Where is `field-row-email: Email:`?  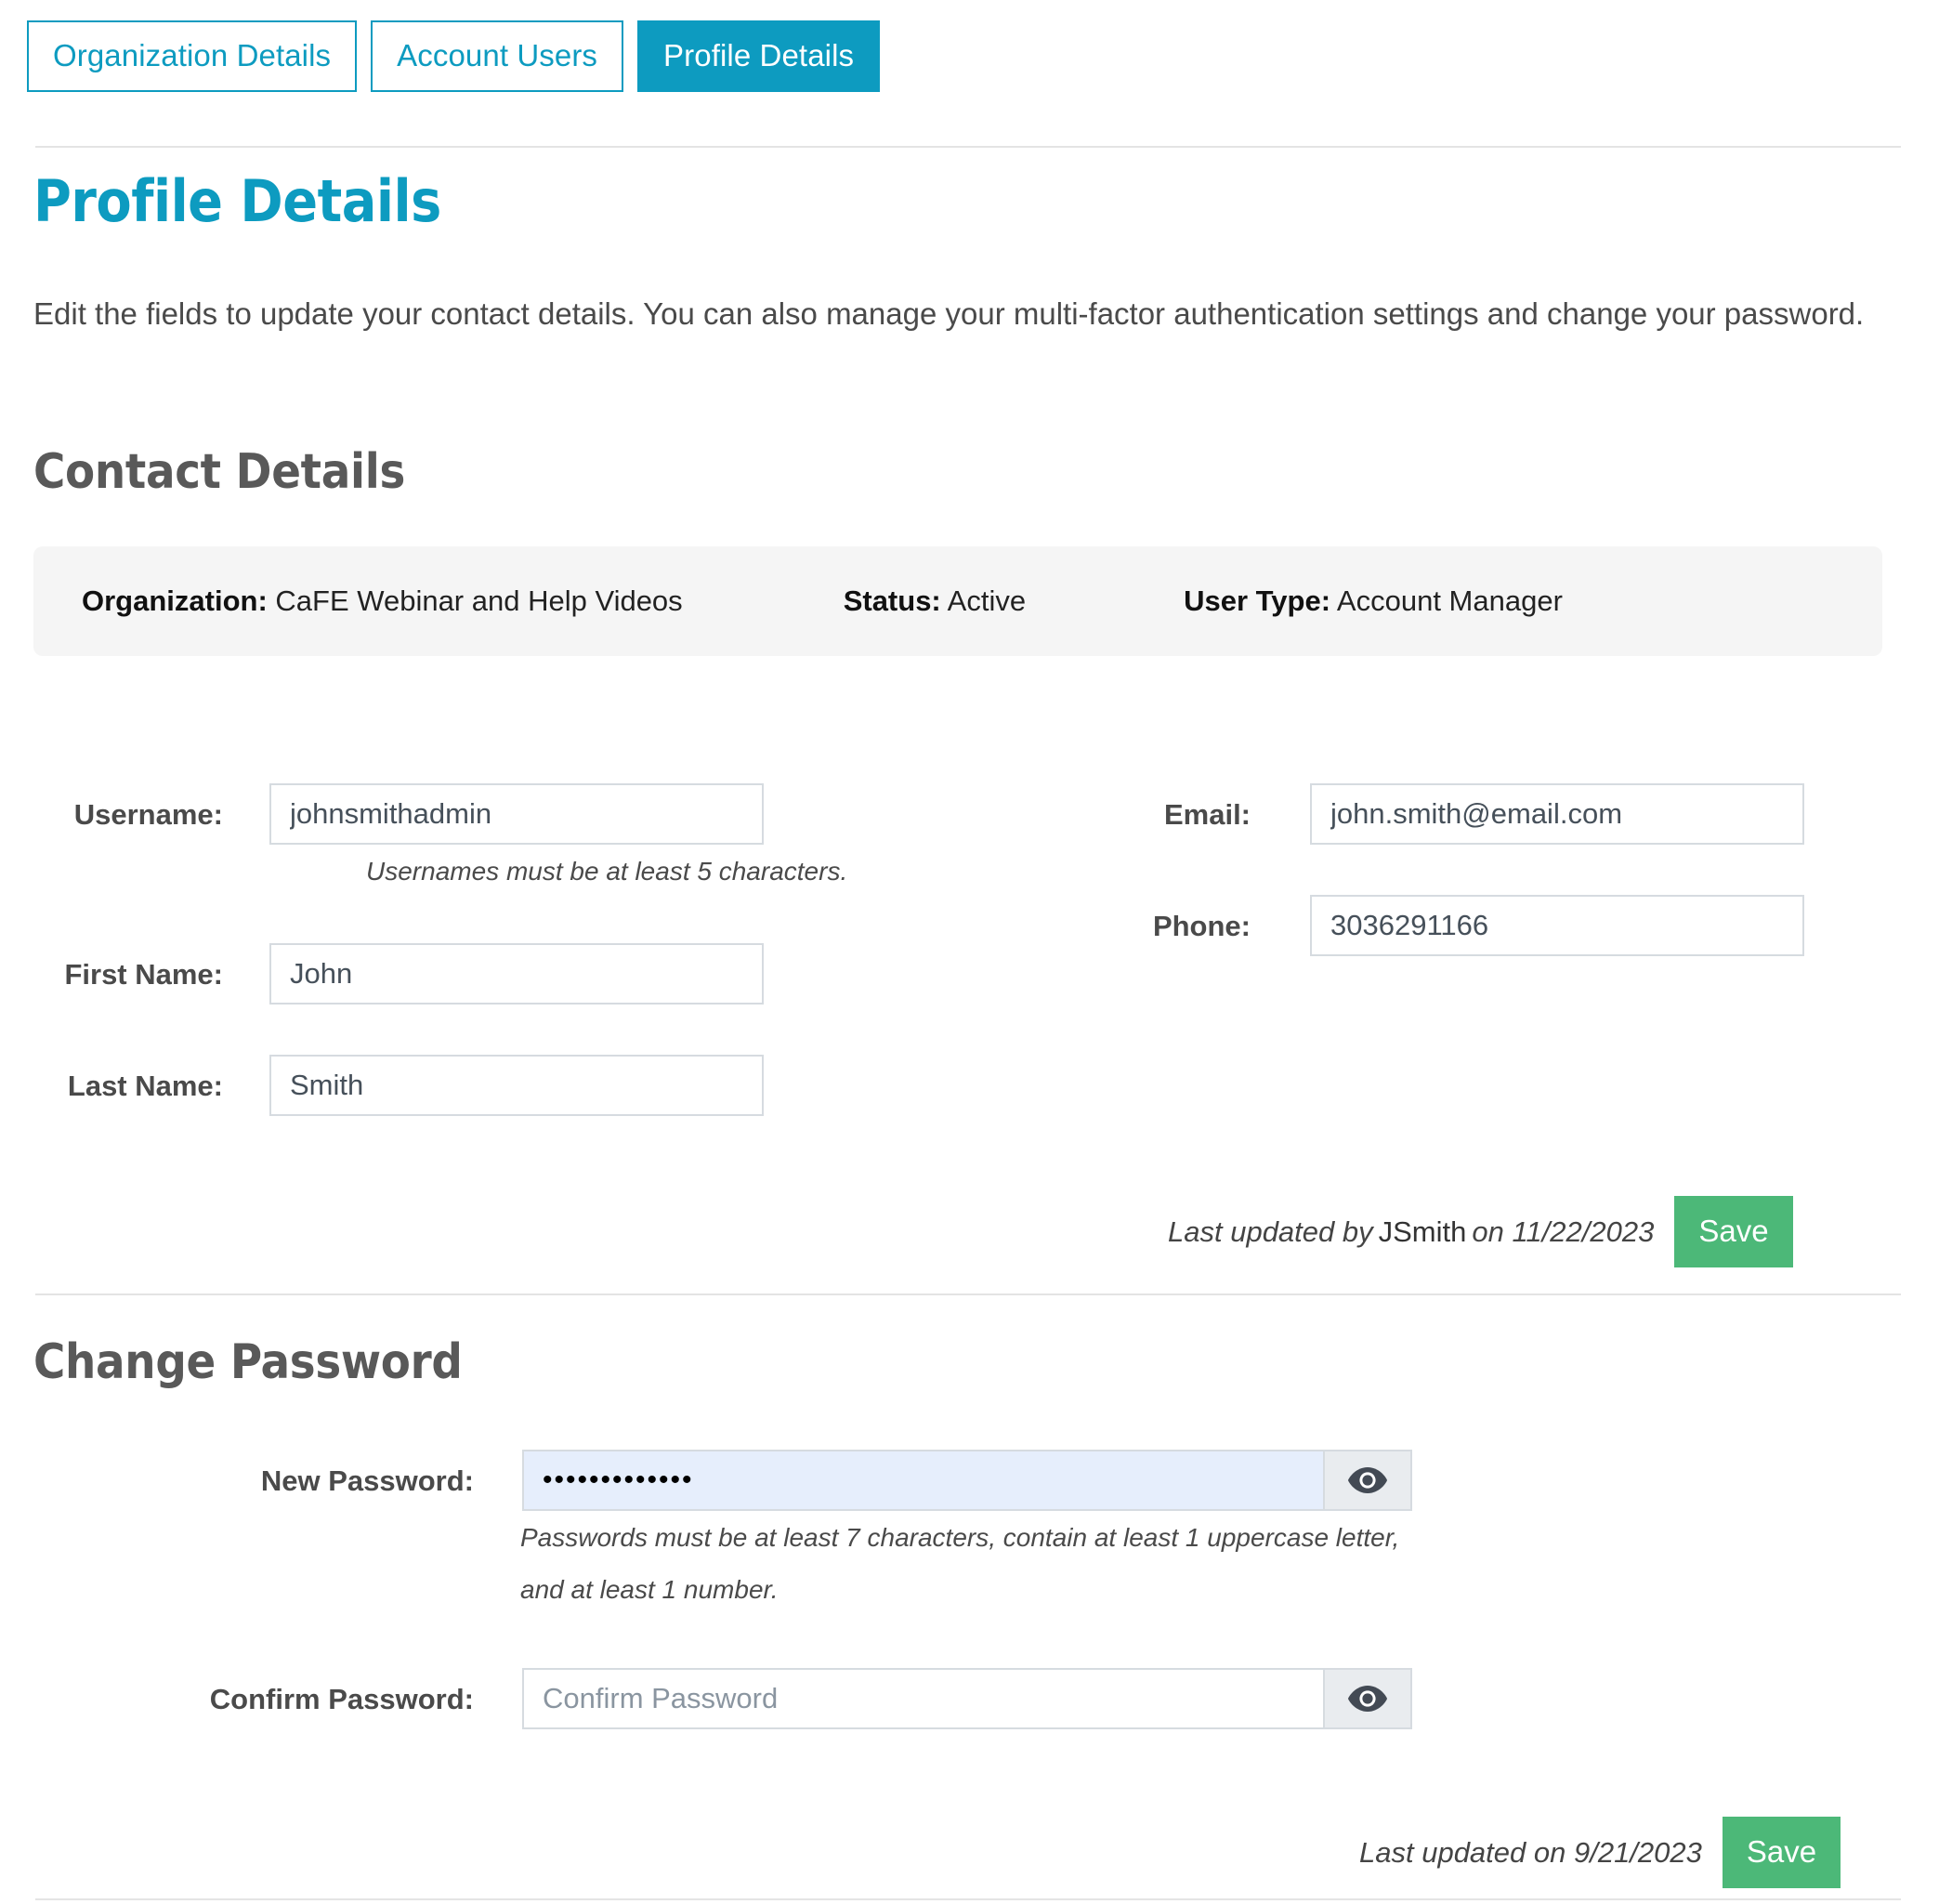
field-row-email: Email: is located at coordinates (1476, 814).